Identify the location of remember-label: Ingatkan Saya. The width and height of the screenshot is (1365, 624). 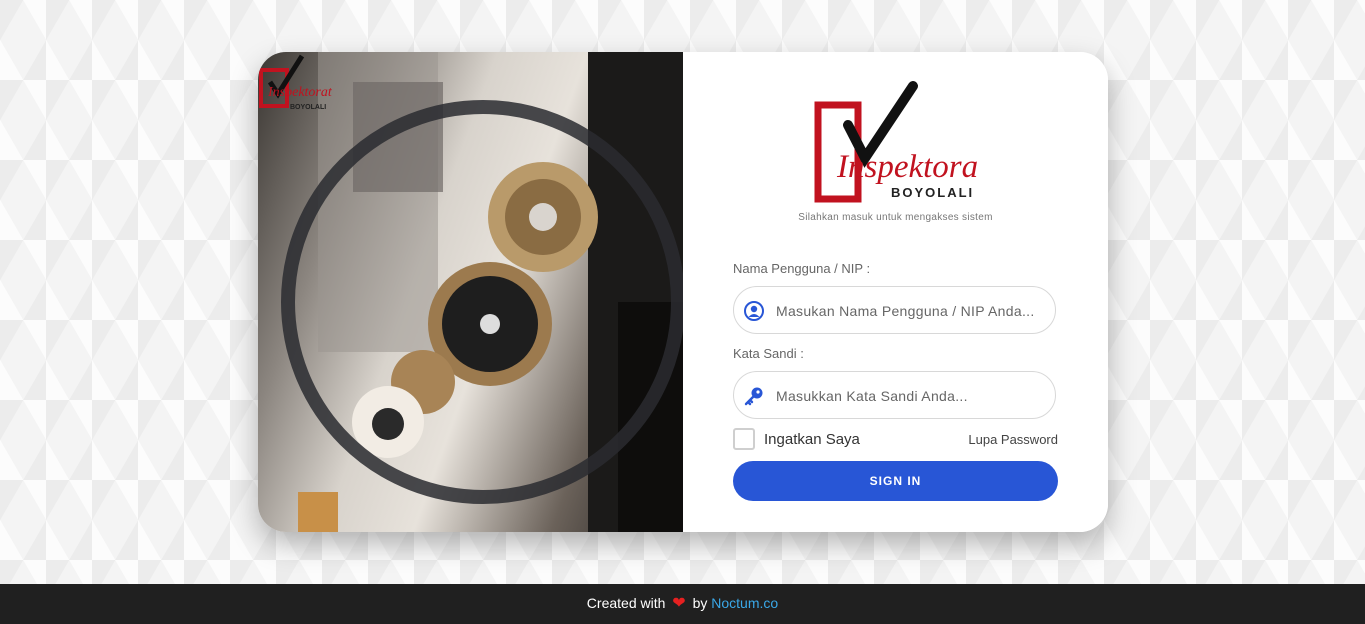
(812, 439).